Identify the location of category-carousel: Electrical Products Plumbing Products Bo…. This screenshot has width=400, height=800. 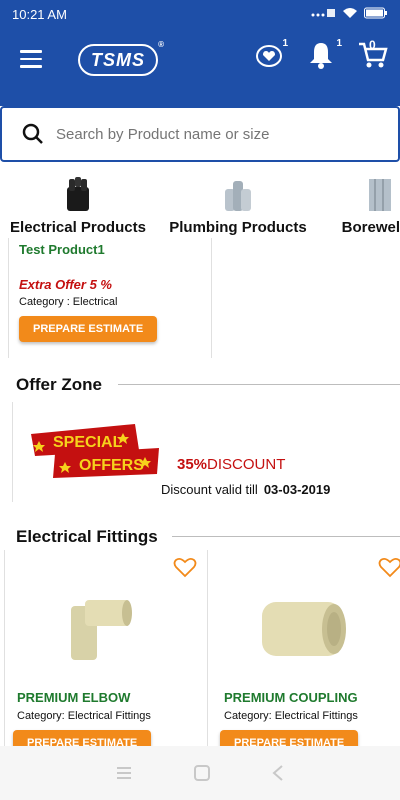
(200, 201).